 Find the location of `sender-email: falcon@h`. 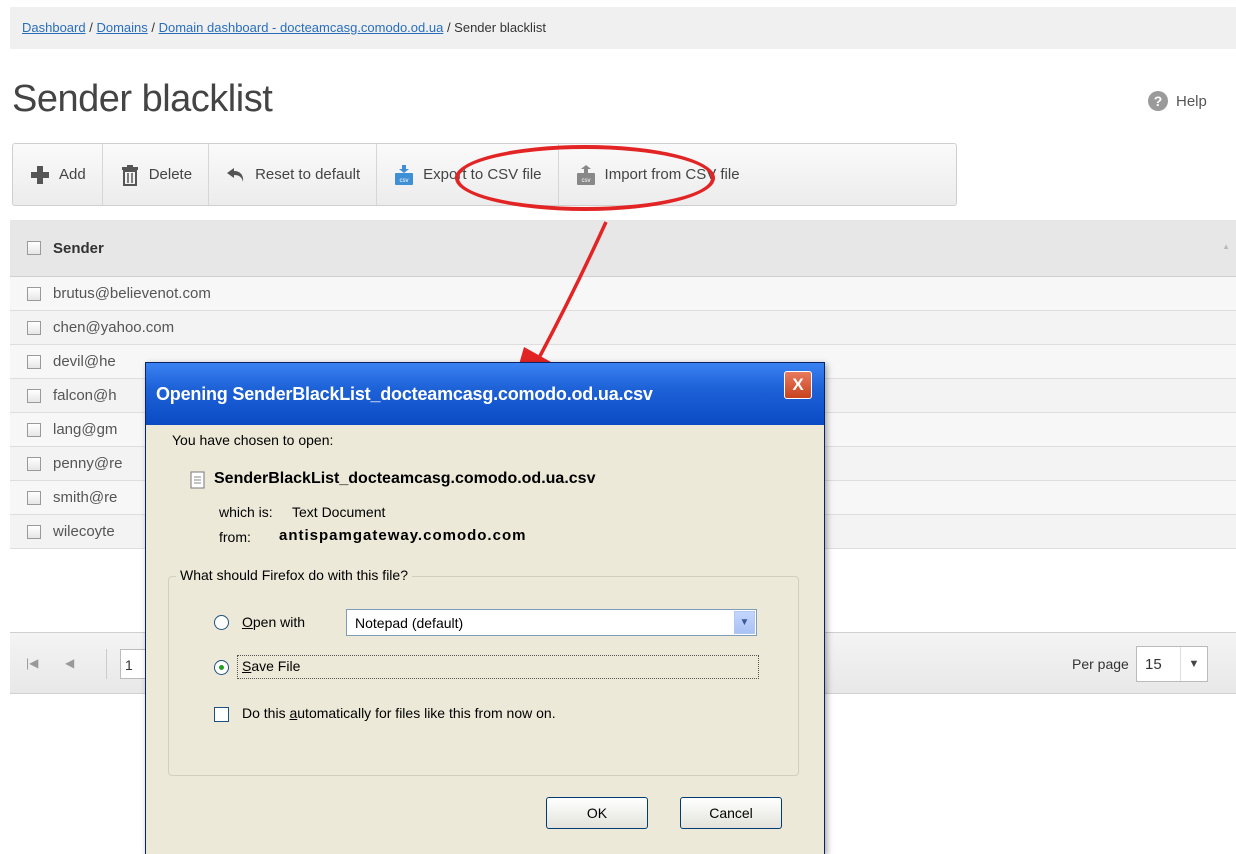

sender-email: falcon@h is located at coordinates (85, 395).